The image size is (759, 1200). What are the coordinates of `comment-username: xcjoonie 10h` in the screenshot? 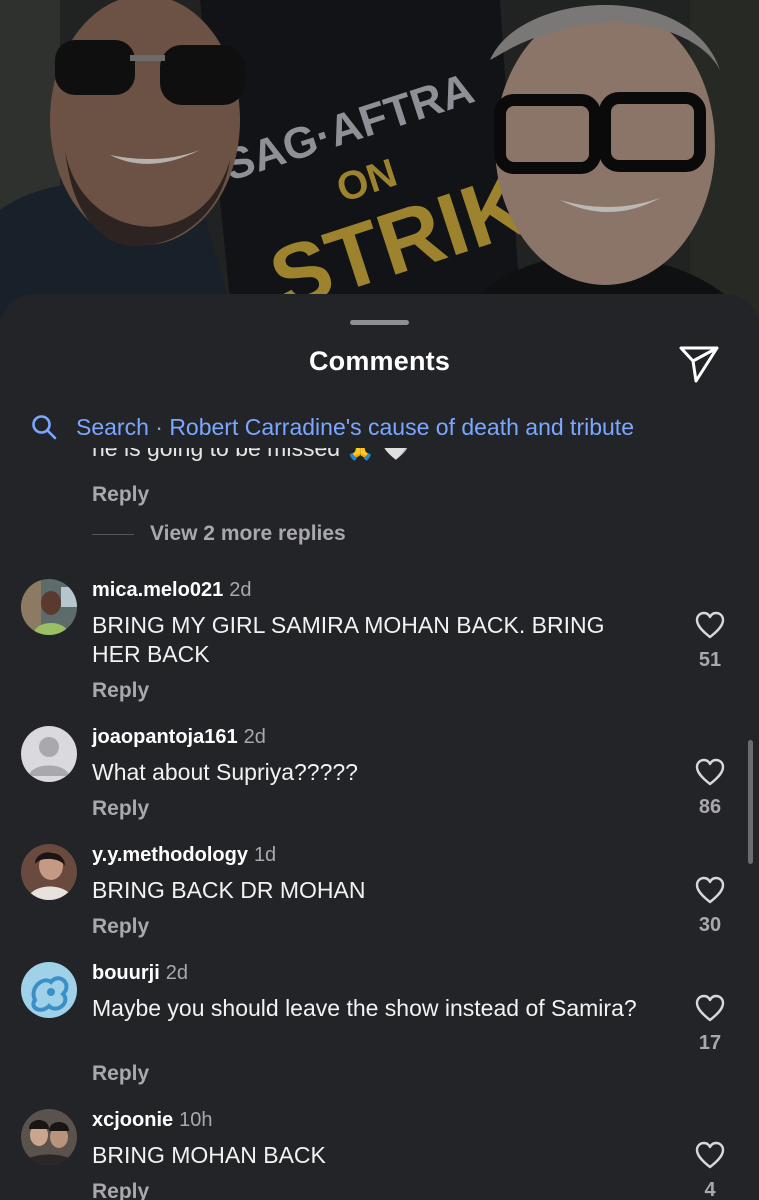 It's located at (152, 1120).